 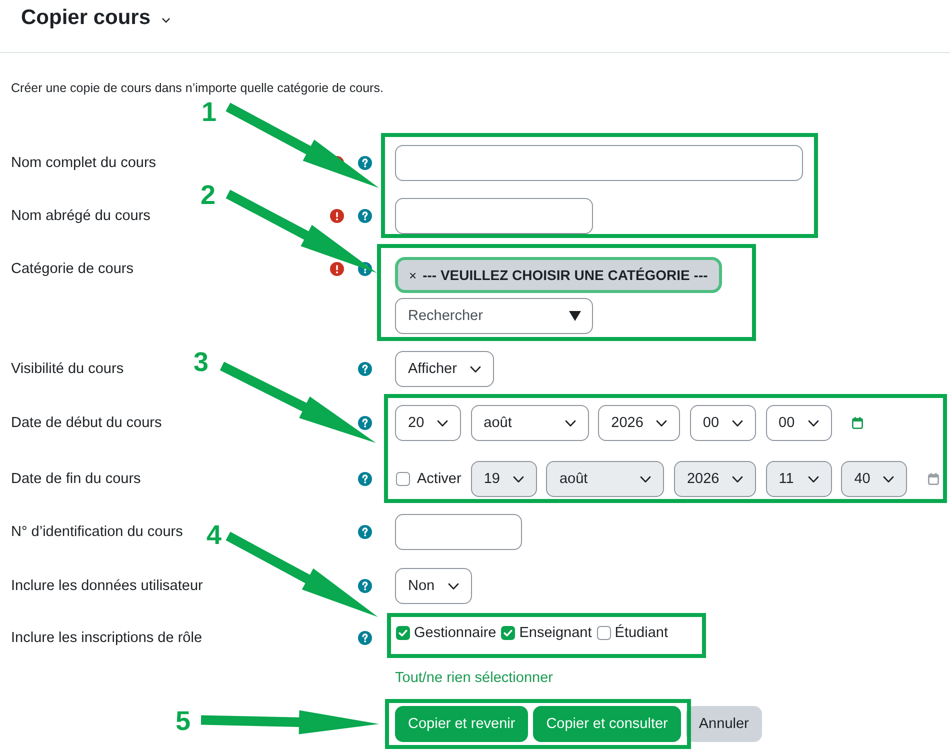 What do you see at coordinates (575, 316) in the screenshot?
I see `caret-down-icon` at bounding box center [575, 316].